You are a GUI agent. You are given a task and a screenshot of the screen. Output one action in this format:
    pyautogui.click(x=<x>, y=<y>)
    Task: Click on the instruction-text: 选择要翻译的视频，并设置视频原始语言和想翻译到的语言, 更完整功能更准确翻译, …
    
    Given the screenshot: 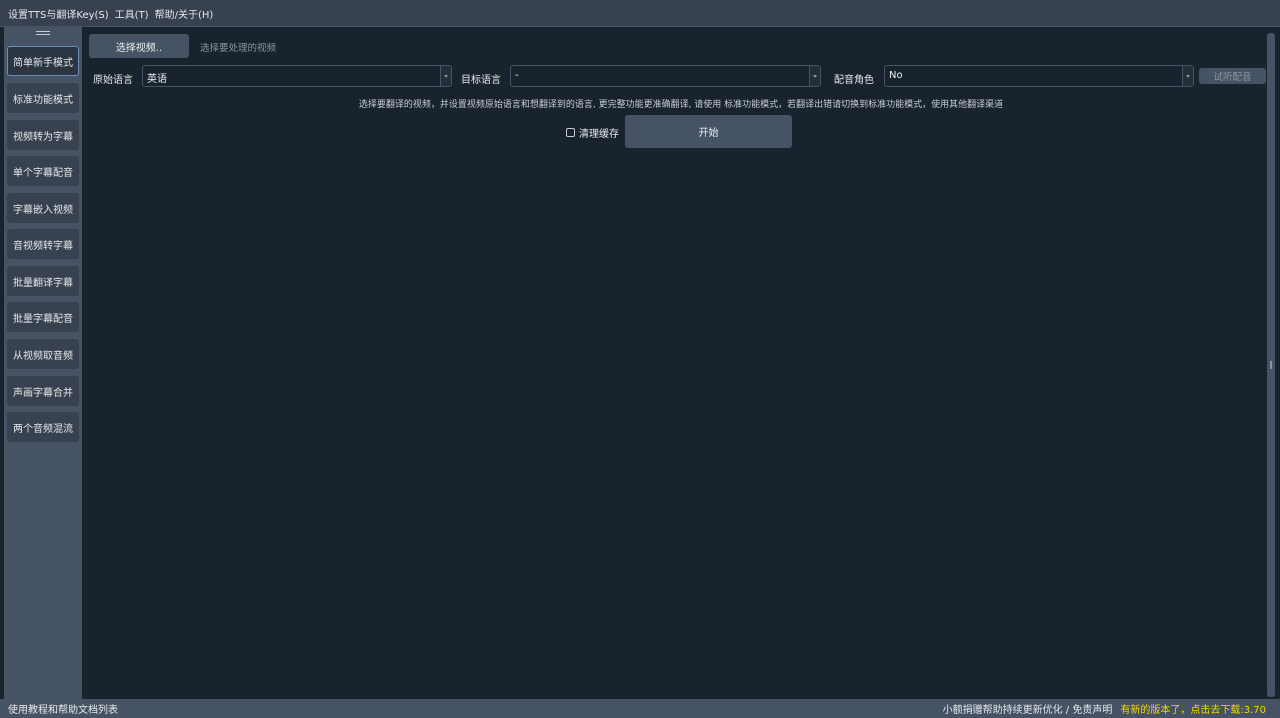 What is the action you would take?
    pyautogui.click(x=681, y=105)
    